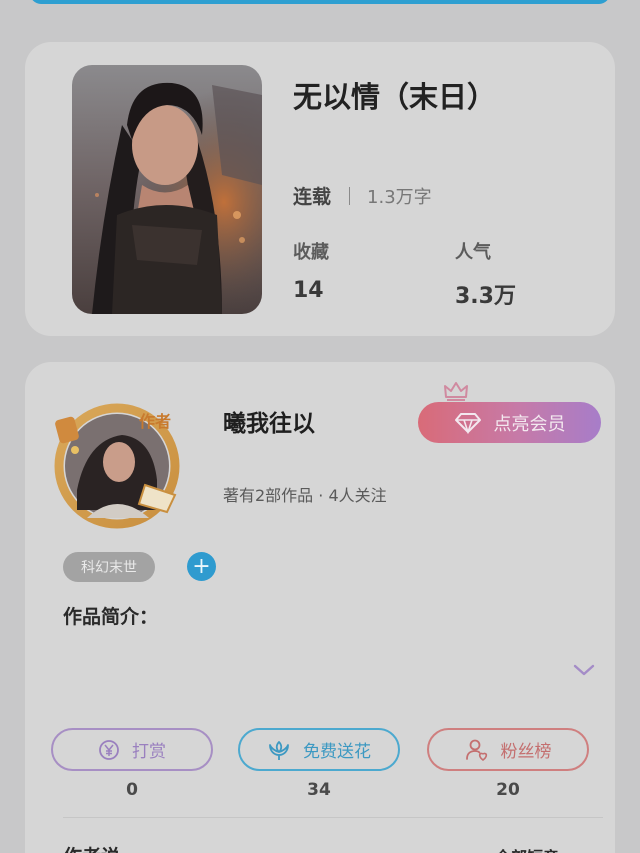  I want to click on plus-icon: +, so click(201, 566).